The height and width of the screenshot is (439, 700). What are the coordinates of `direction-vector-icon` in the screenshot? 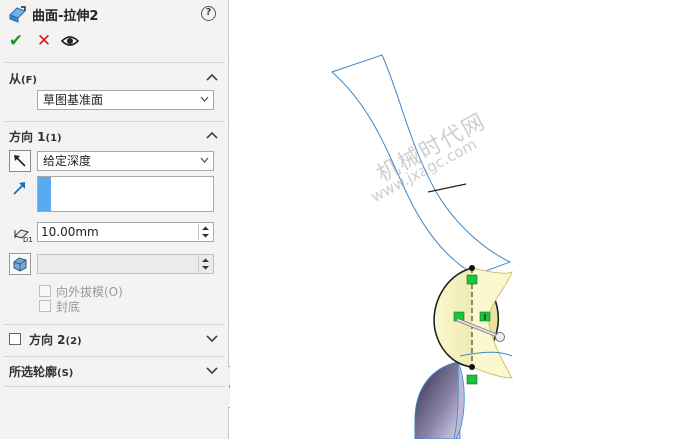 It's located at (19, 188).